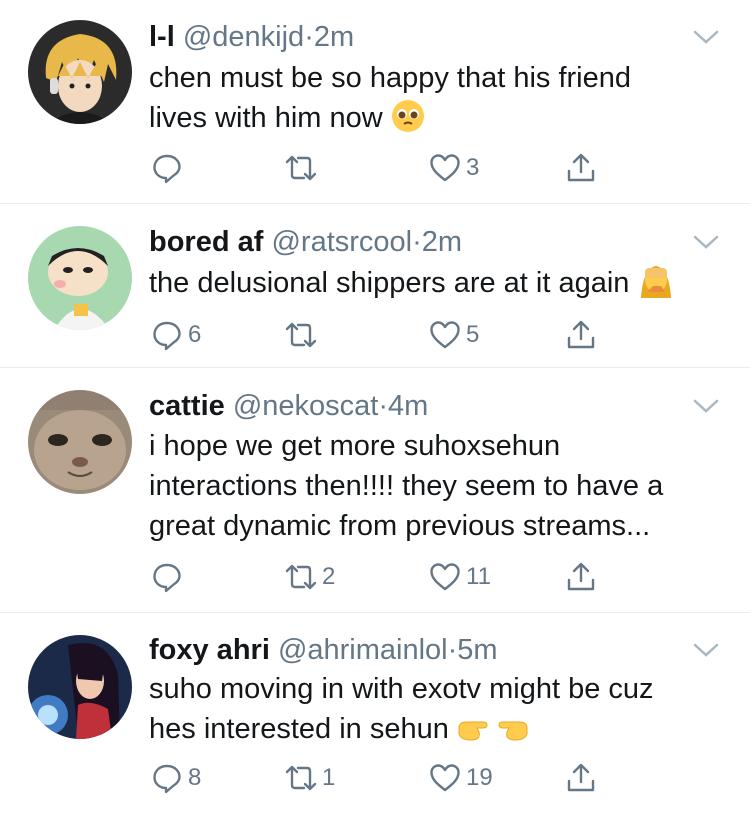  What do you see at coordinates (389, 283) in the screenshot?
I see `tweet-text-line: the delusional shippers are at it again` at bounding box center [389, 283].